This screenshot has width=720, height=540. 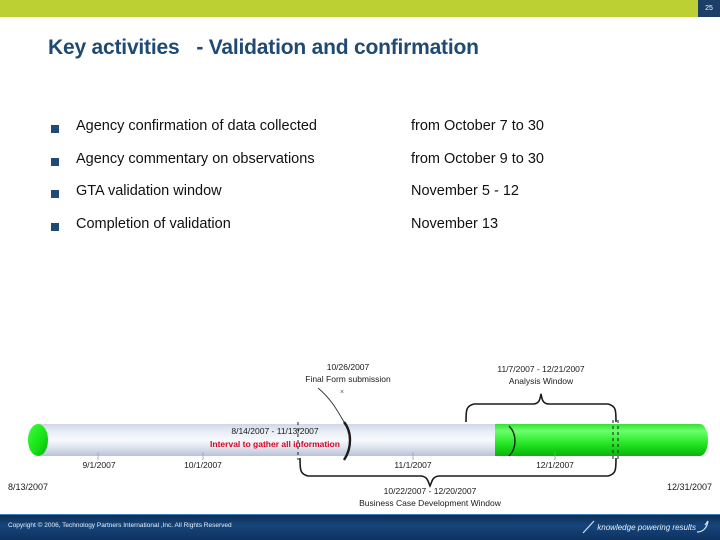 I want to click on business-case-label: Business Case Development Window, so click(x=430, y=503).